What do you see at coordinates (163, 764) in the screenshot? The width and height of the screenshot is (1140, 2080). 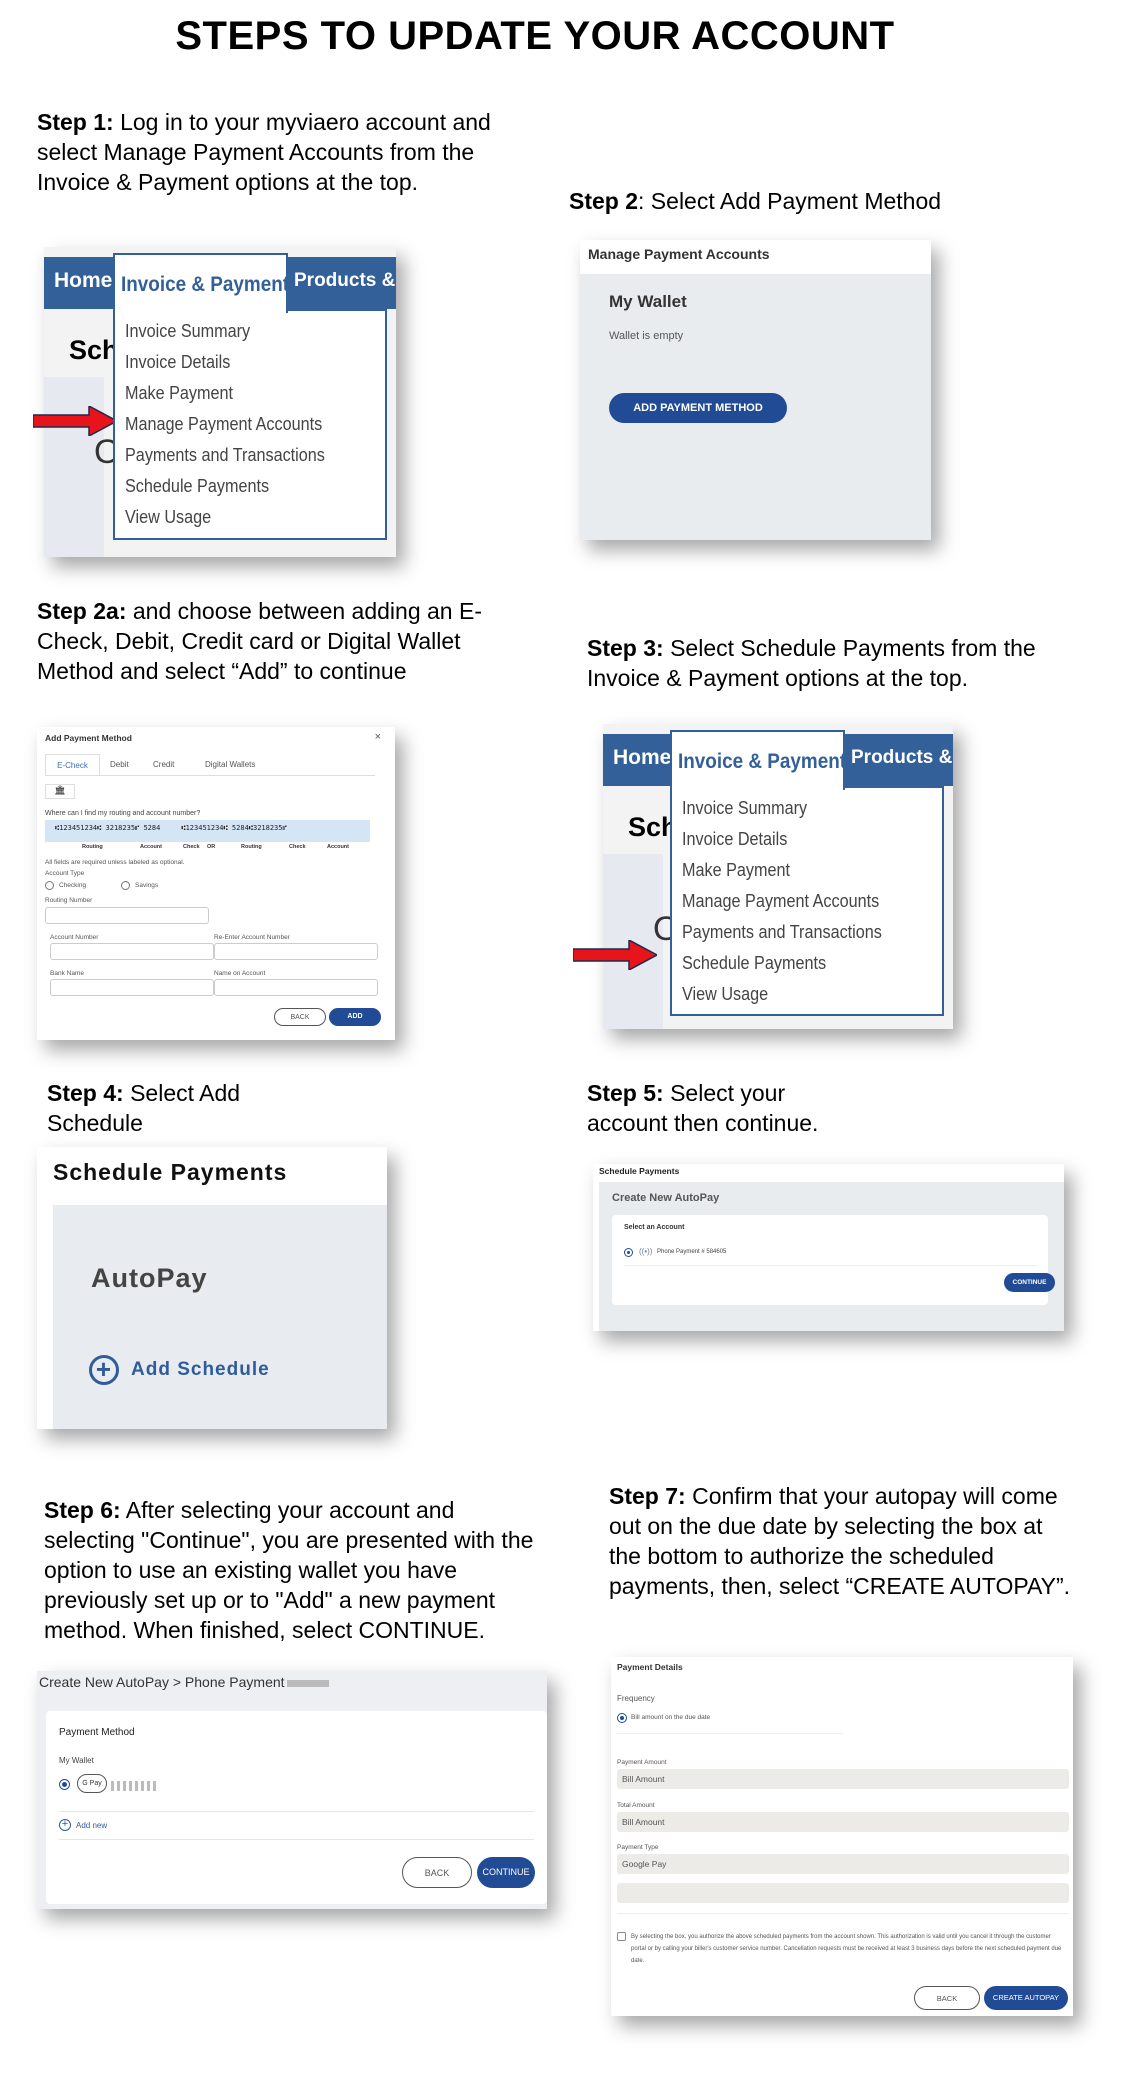 I see `tab-credit: Credit` at bounding box center [163, 764].